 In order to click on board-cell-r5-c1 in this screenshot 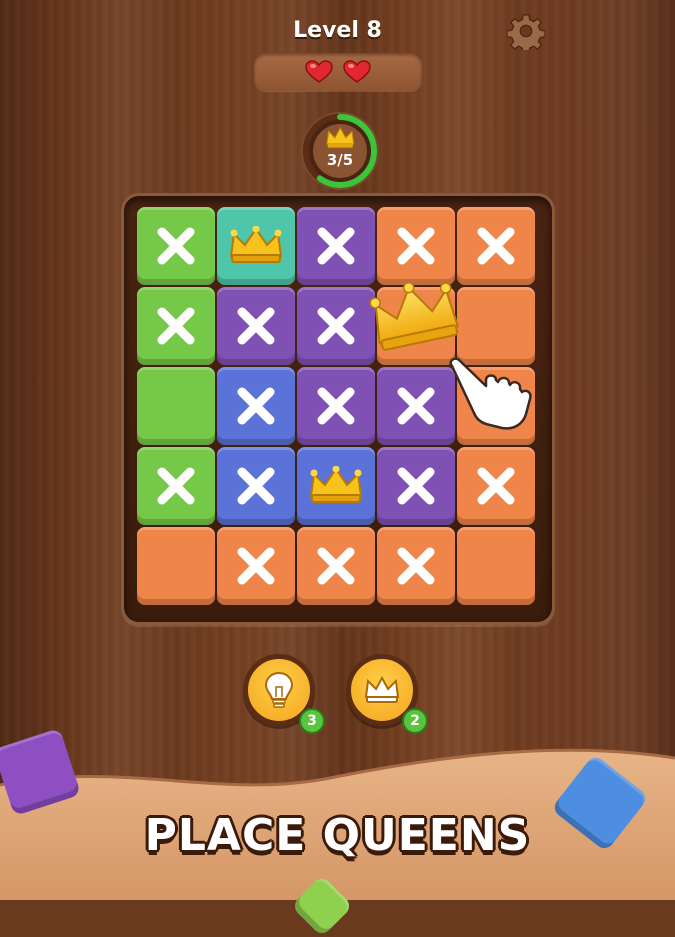, I will do `click(176, 566)`.